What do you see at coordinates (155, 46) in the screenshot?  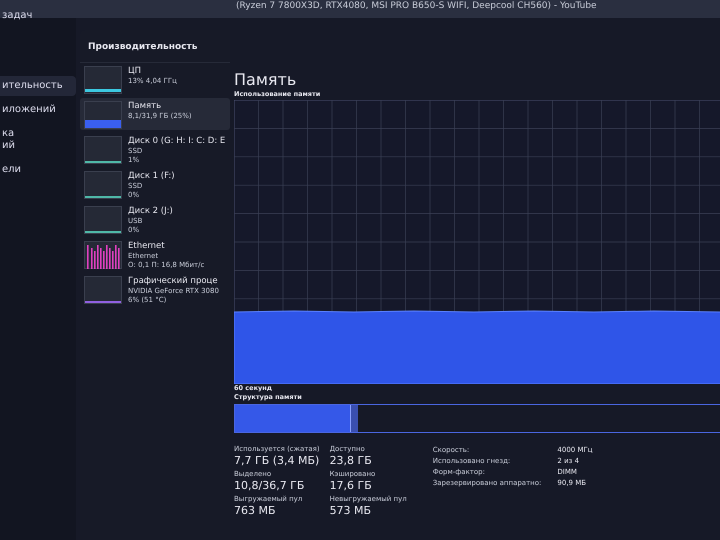 I see `panel-title: Производительность` at bounding box center [155, 46].